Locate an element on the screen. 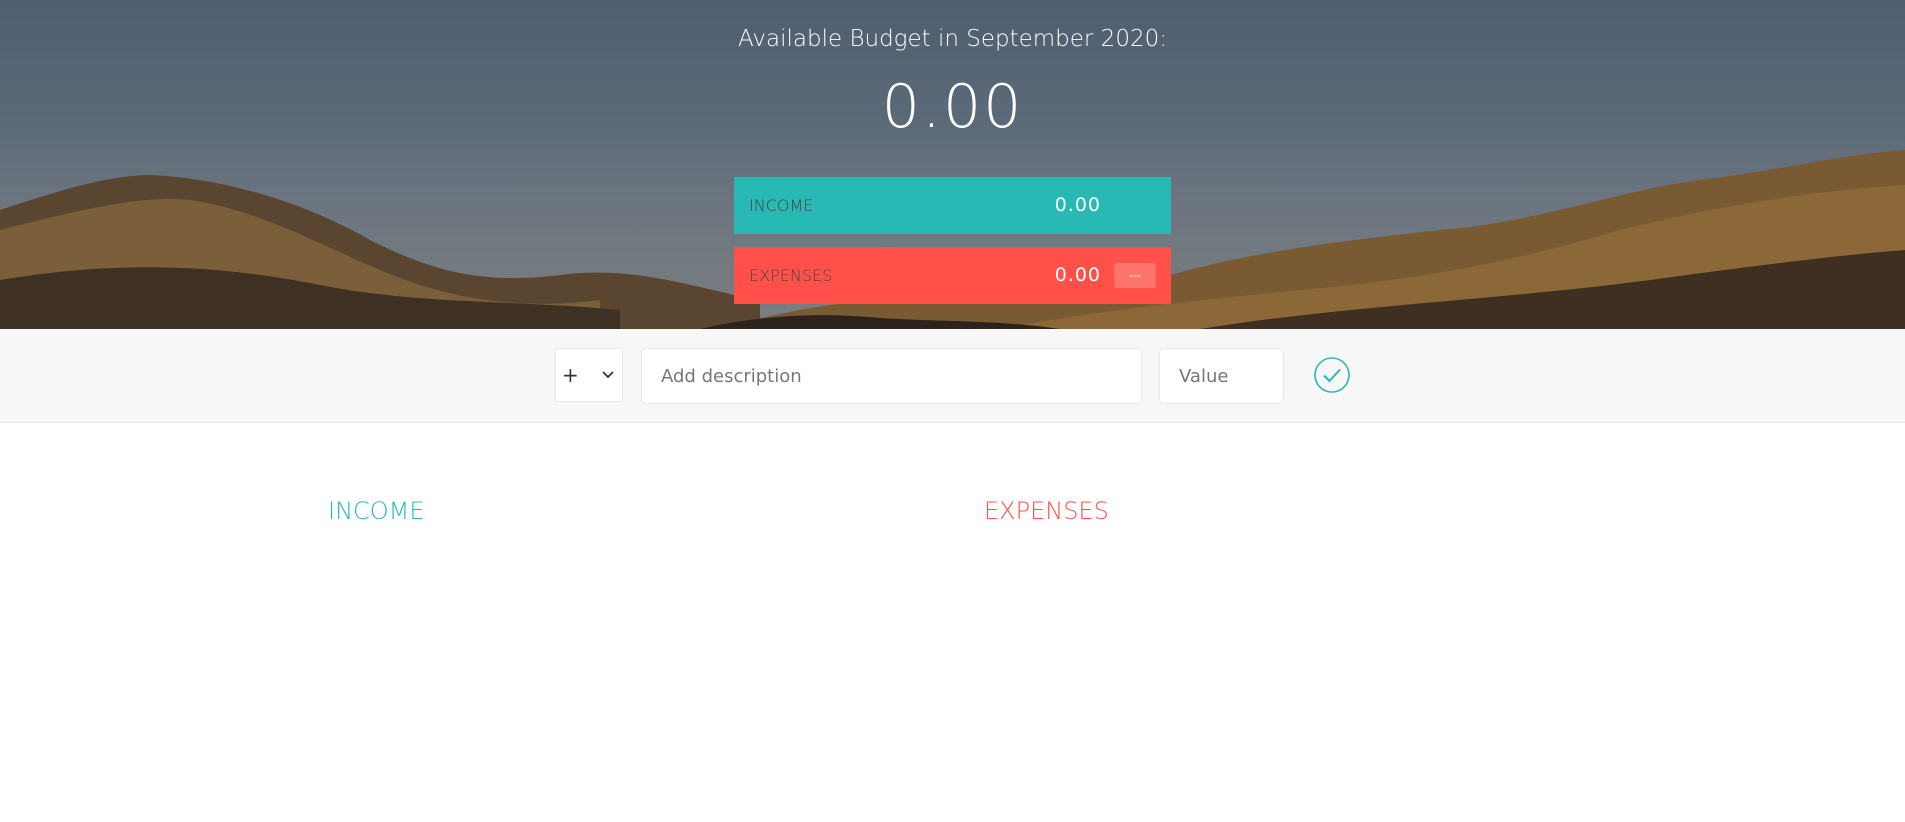 Image resolution: width=1905 pixels, height=822 pixels. type-select: + is located at coordinates (589, 375).